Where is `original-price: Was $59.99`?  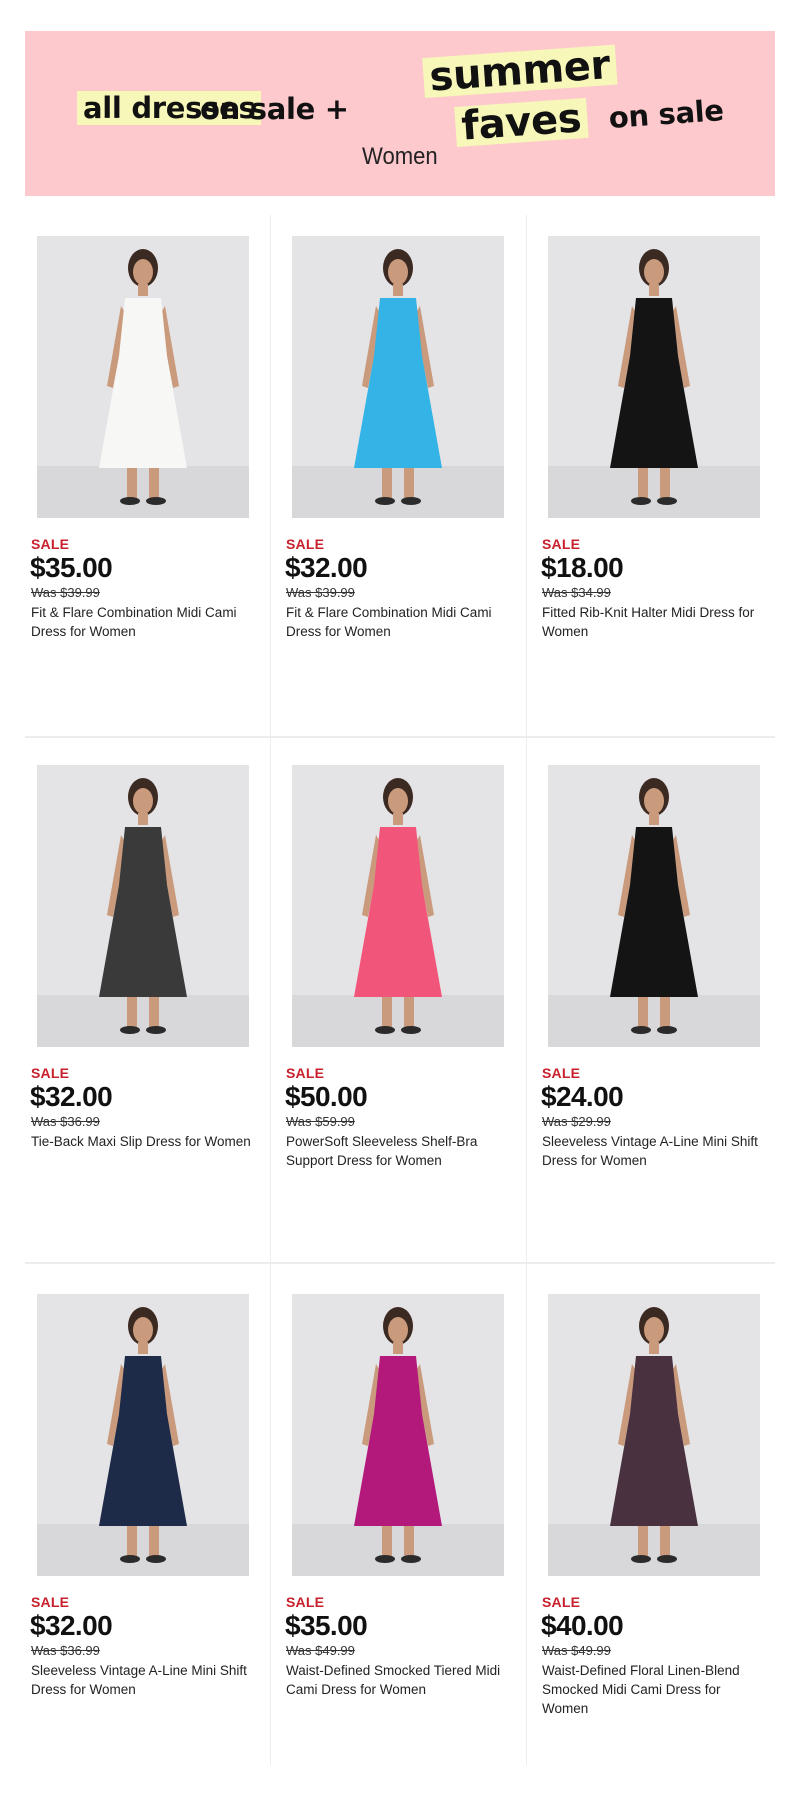 original-price: Was $59.99 is located at coordinates (320, 1121).